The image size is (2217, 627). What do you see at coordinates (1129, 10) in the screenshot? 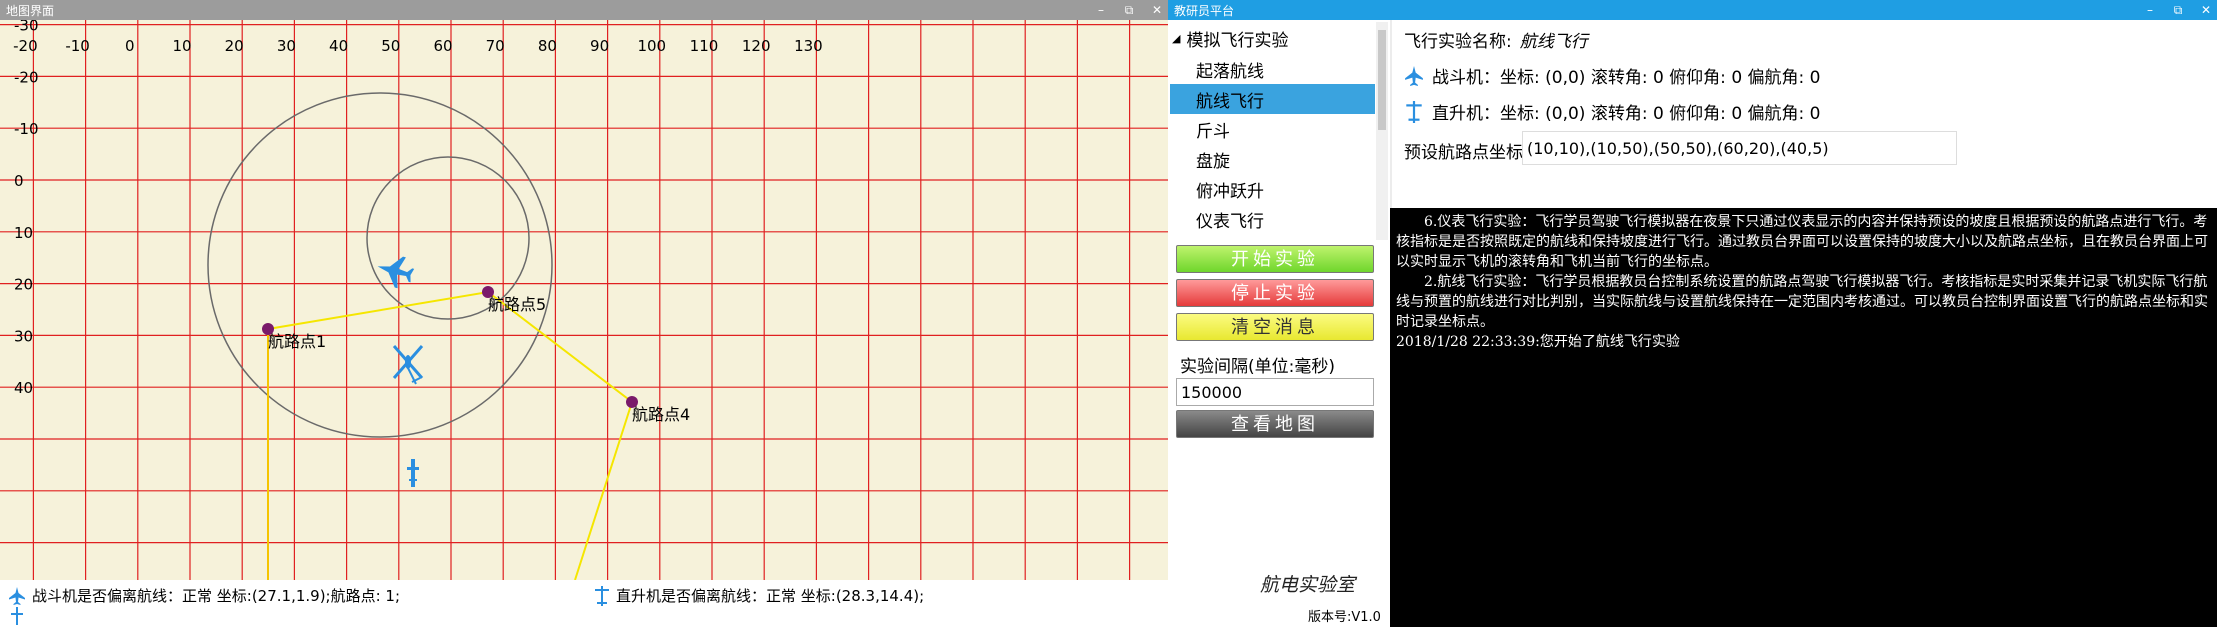
I see `map-restore-button: ⧉` at bounding box center [1129, 10].